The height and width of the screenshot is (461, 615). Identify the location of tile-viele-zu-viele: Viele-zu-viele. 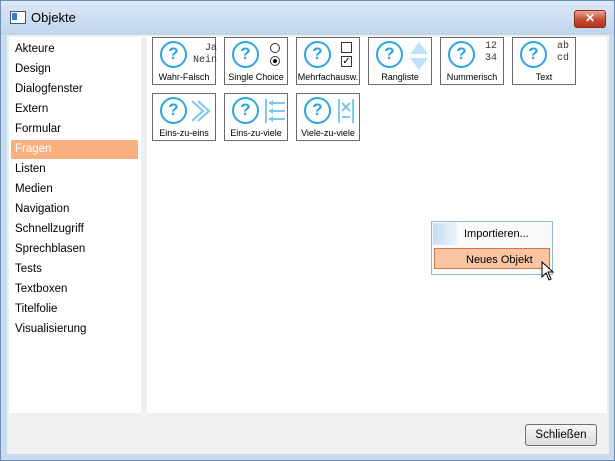
(328, 117).